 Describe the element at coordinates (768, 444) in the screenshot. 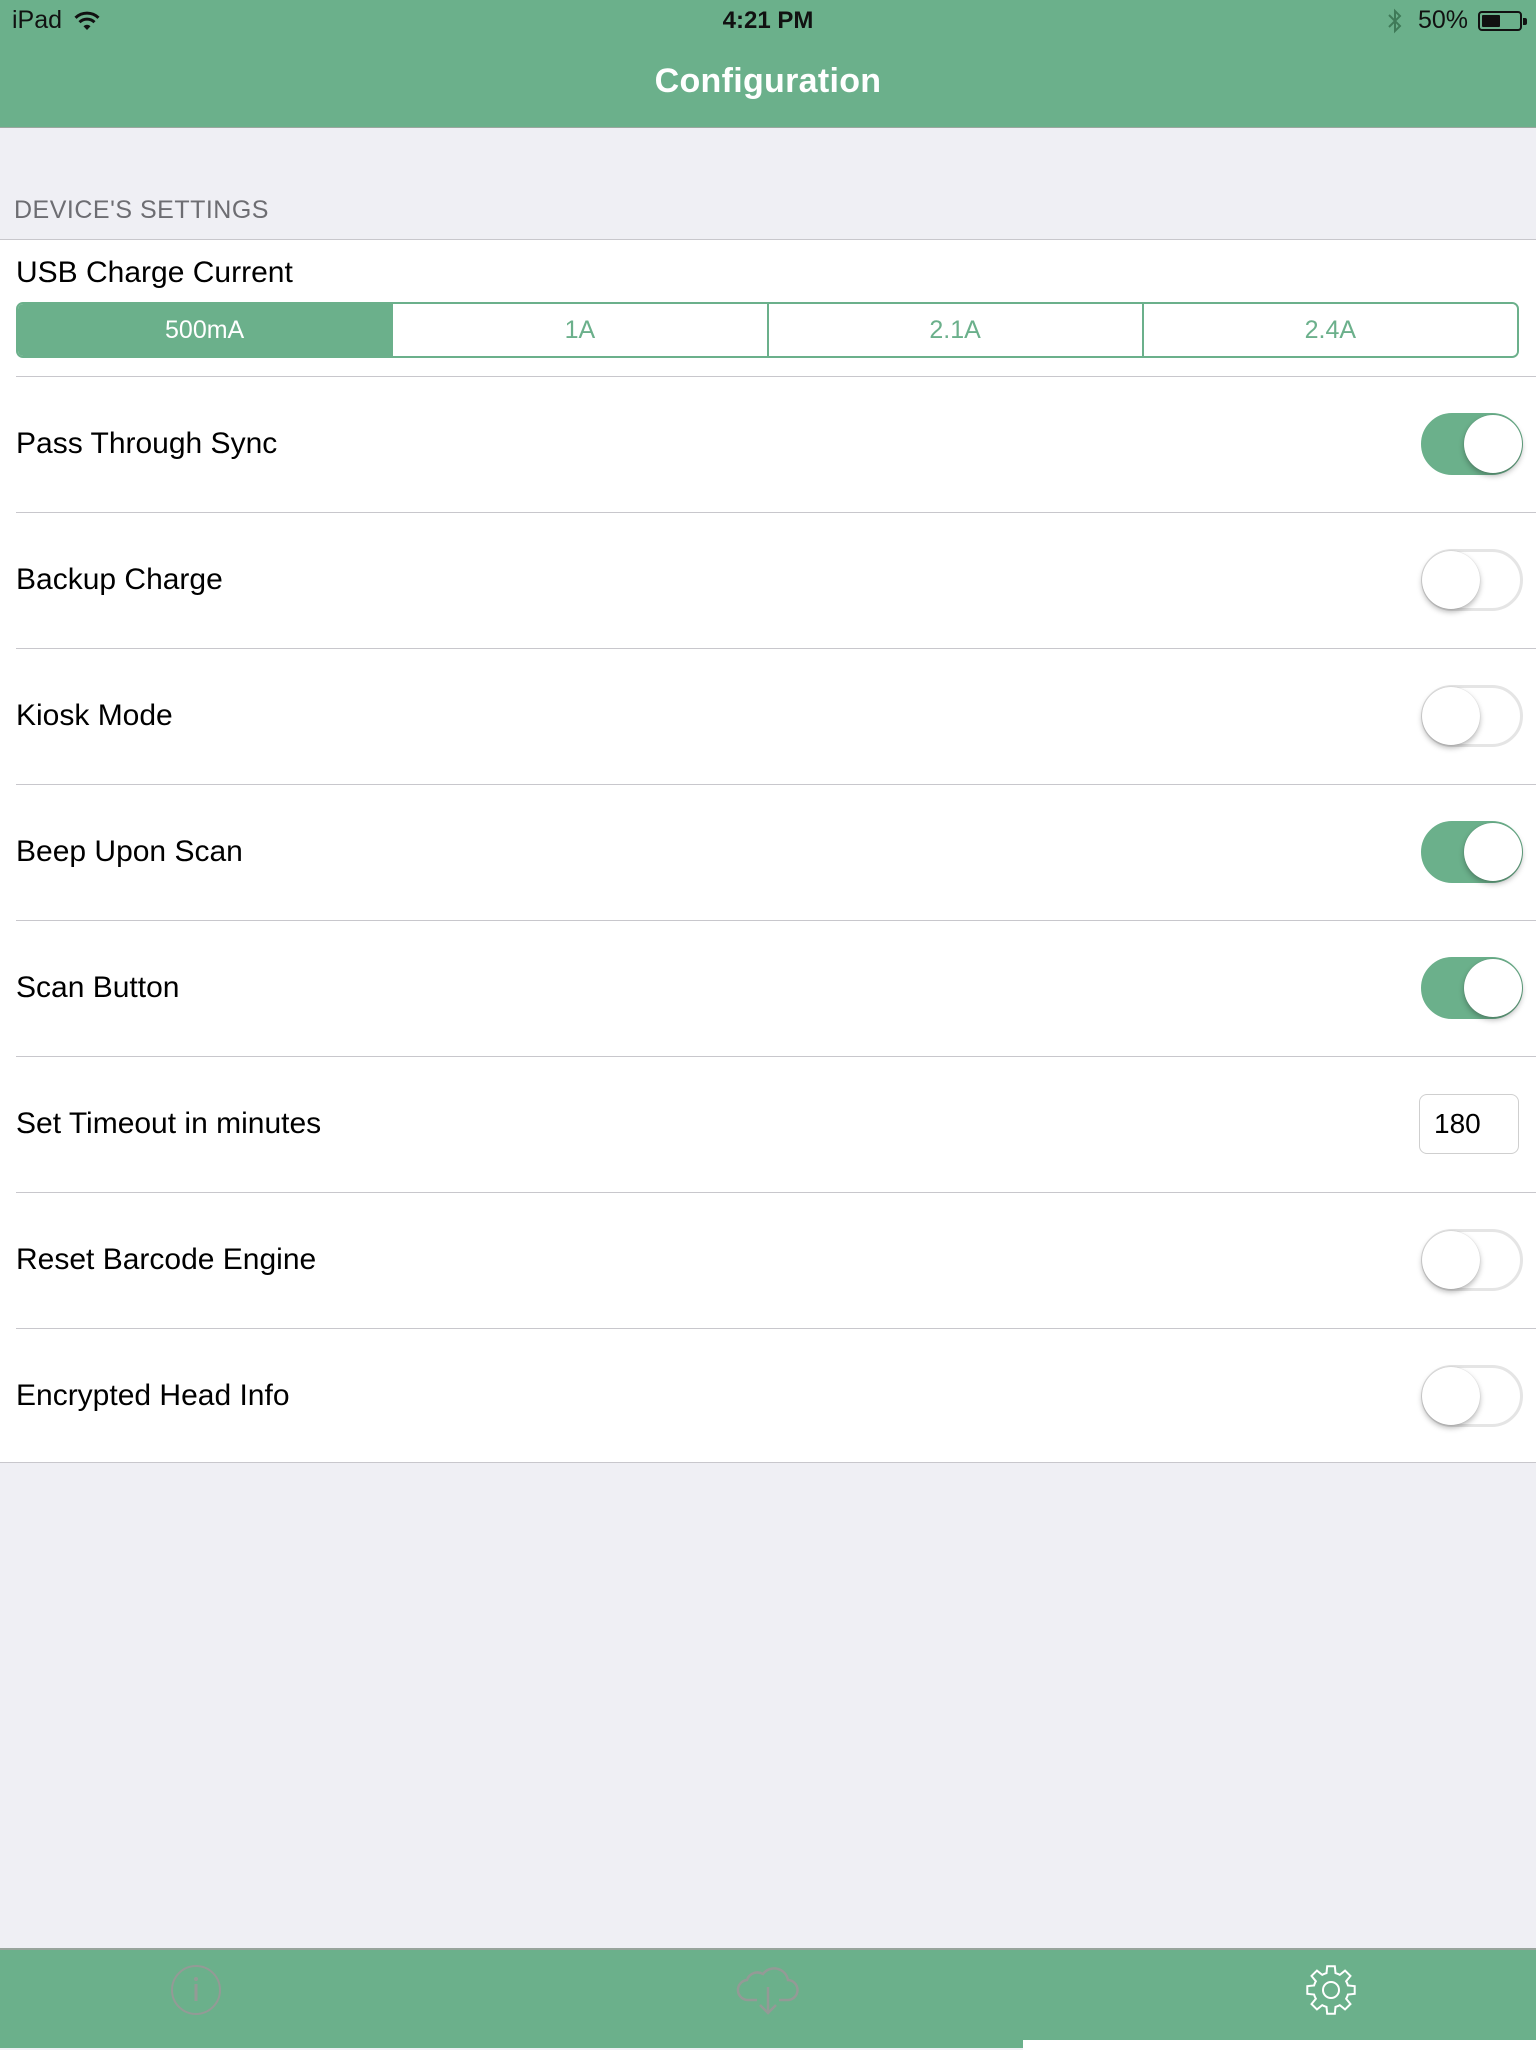

I see `setting-row-pass-through-sync: Pass Through Sync` at that location.